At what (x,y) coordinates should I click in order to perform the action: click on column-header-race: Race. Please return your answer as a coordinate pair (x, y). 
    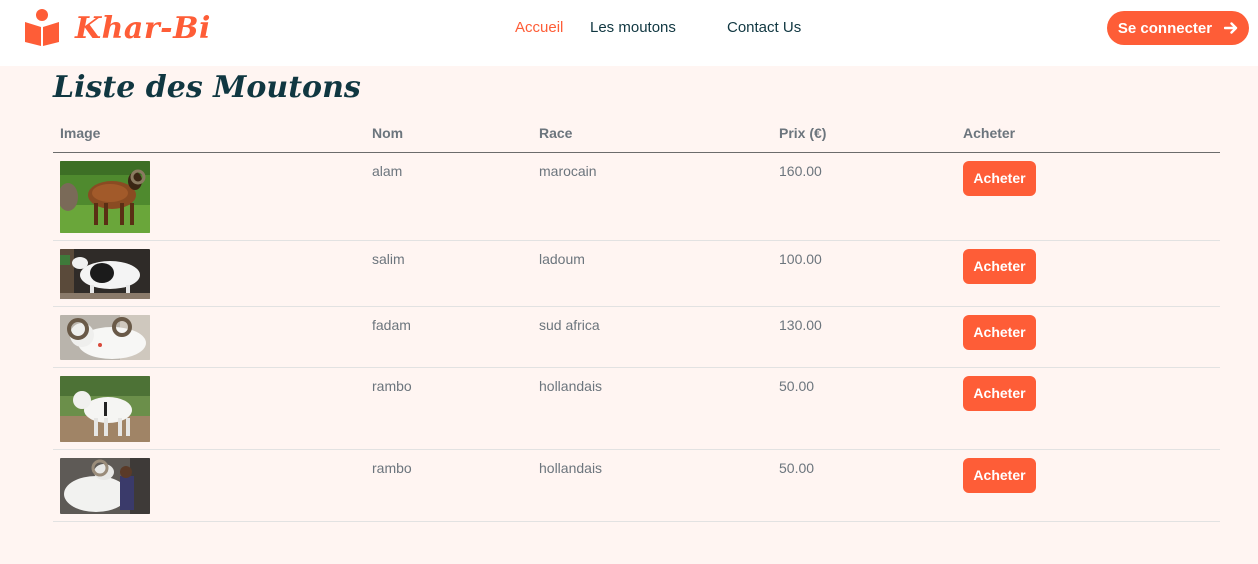
    Looking at the image, I should click on (652, 133).